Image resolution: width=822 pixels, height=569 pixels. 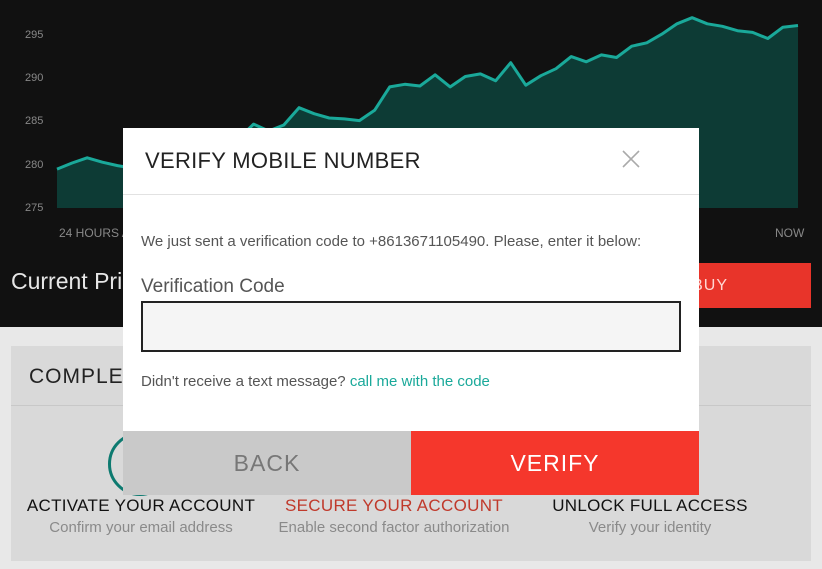 I want to click on modal-title: VERIFY MOBILE NUMBER, so click(x=283, y=160).